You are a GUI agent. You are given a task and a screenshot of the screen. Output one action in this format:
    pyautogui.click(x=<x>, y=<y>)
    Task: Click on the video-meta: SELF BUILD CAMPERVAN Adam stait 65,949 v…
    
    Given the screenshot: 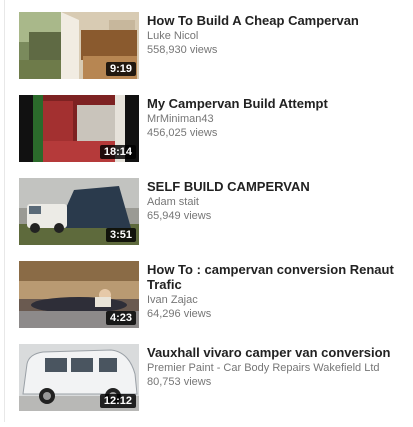 What is the action you would take?
    pyautogui.click(x=278, y=200)
    